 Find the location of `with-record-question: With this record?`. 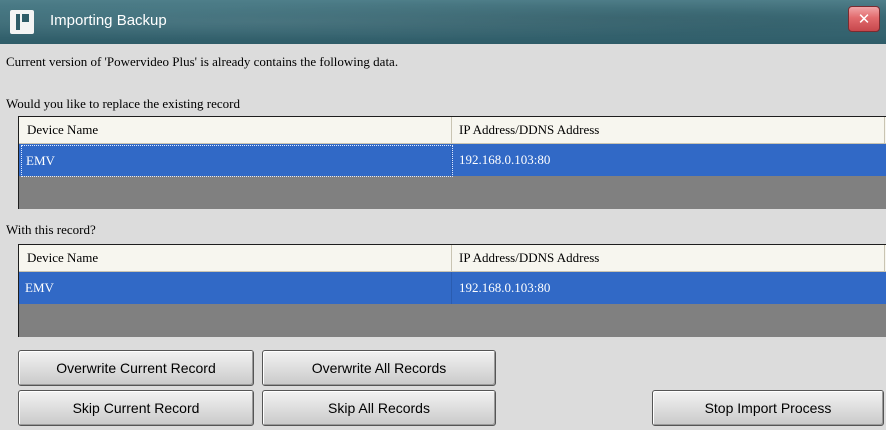

with-record-question: With this record? is located at coordinates (51, 229).